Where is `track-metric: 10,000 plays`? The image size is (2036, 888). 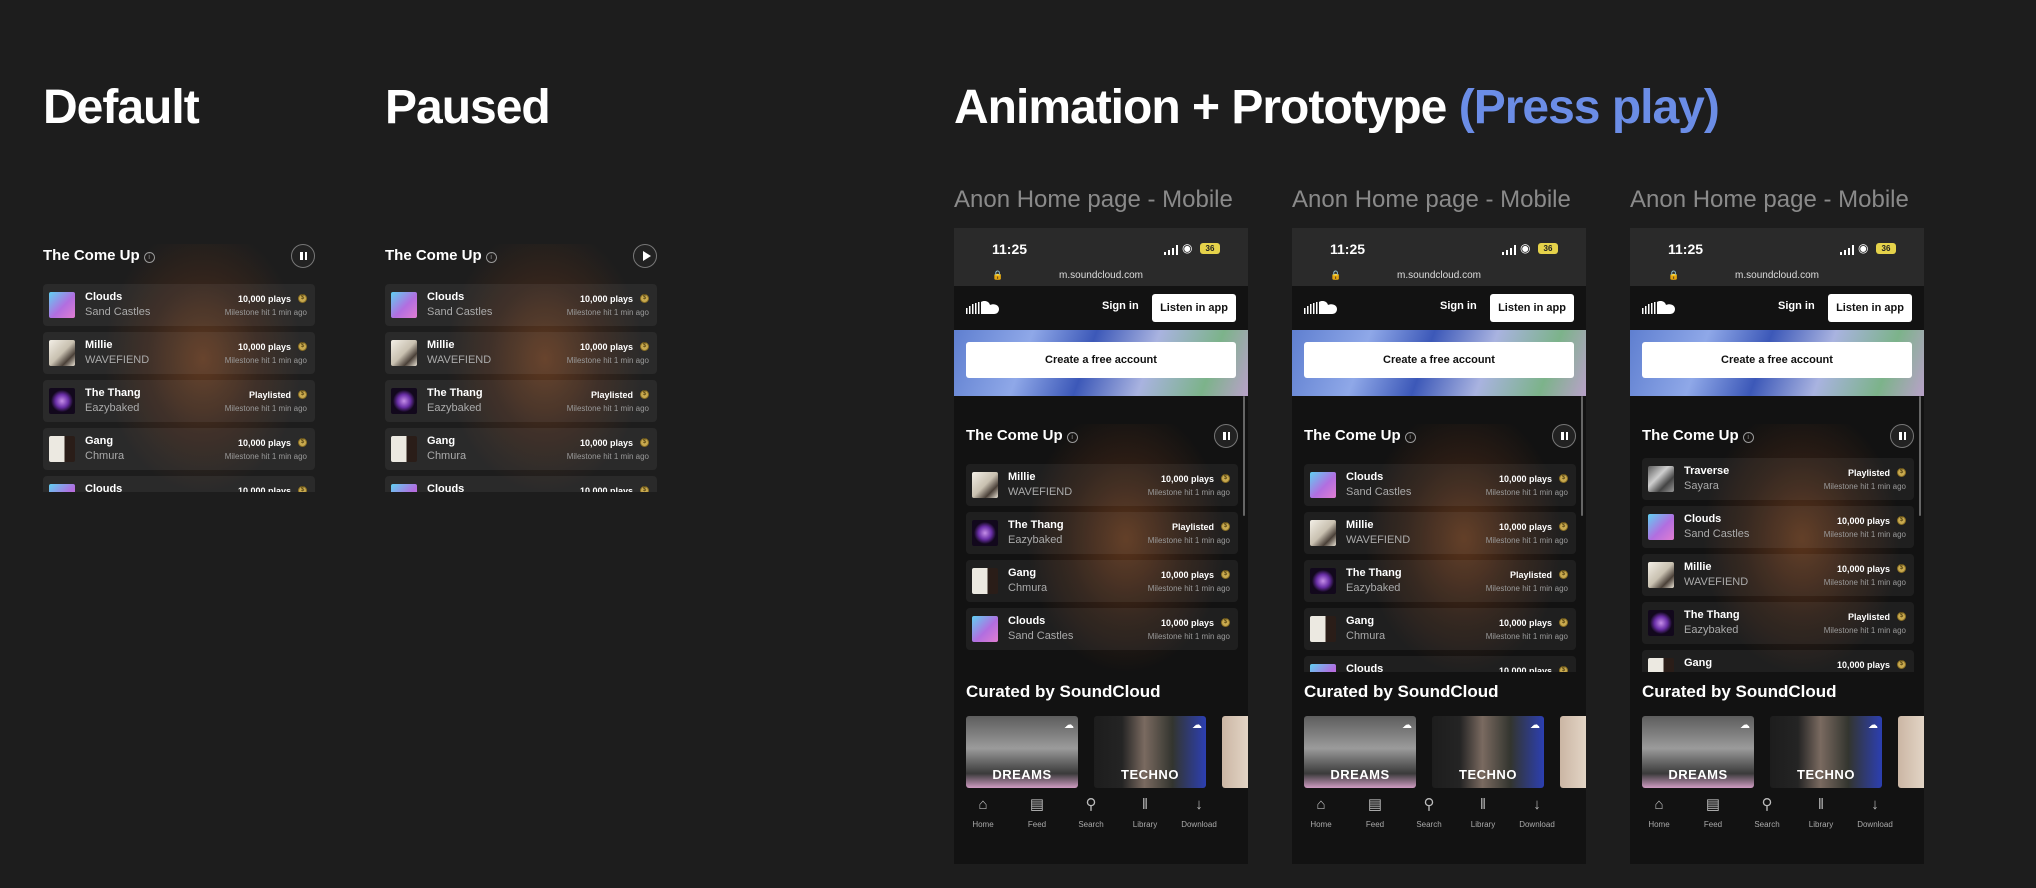 track-metric: 10,000 plays is located at coordinates (606, 489).